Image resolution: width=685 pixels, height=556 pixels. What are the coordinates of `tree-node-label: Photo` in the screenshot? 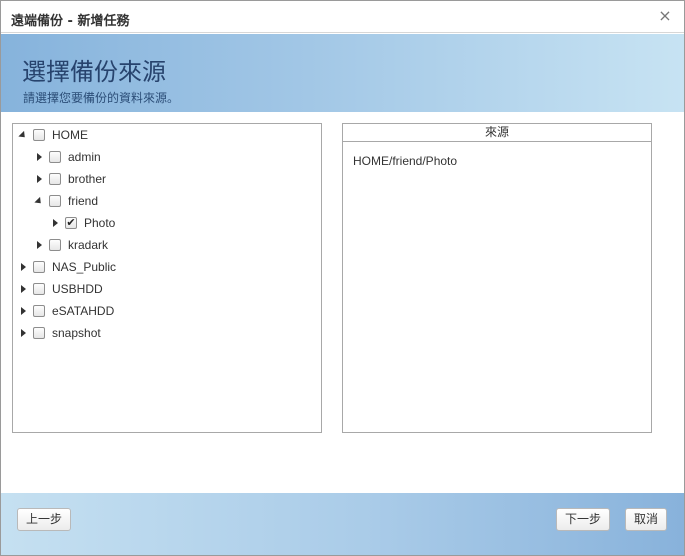 It's located at (99, 223).